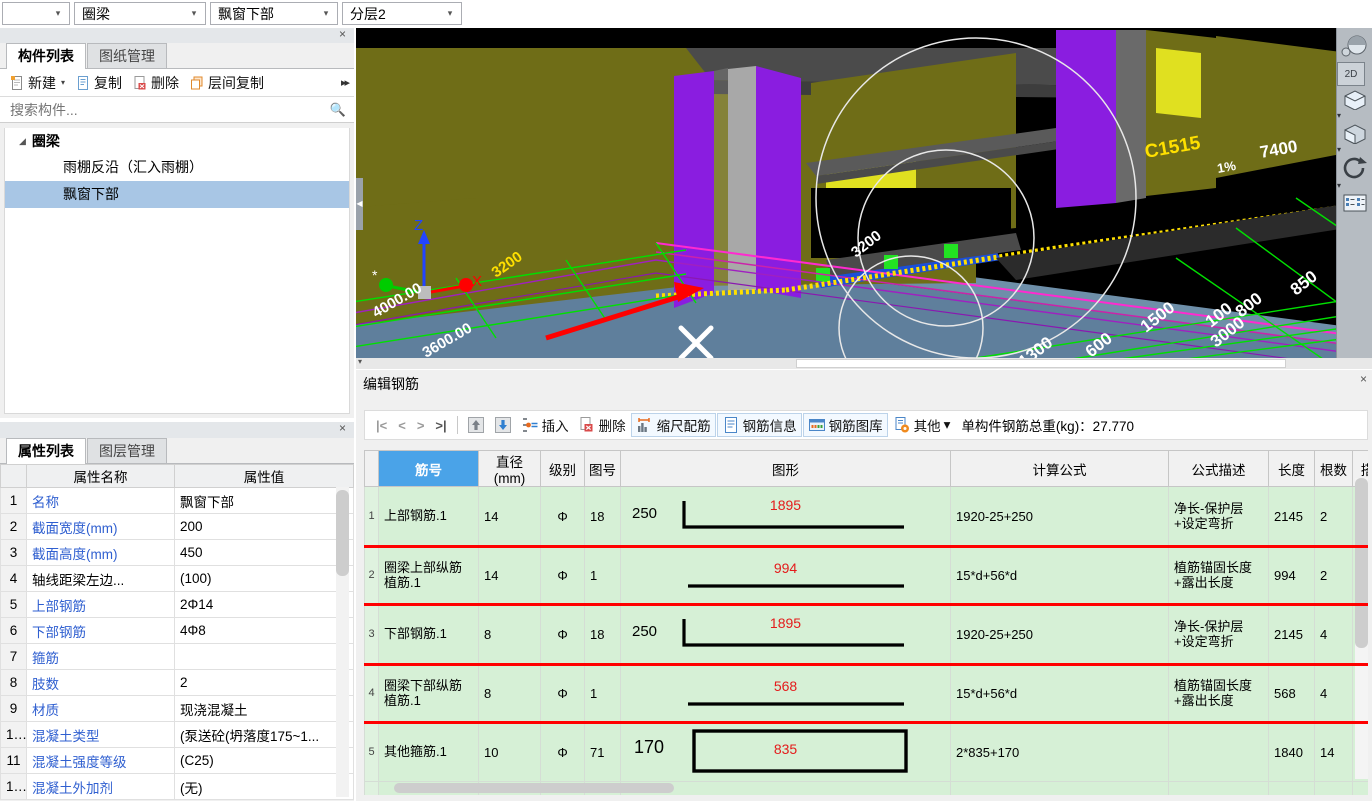 The height and width of the screenshot is (801, 1372). Describe the element at coordinates (509, 468) in the screenshot. I see `rebar-col-dia: 直径(mm)` at that location.